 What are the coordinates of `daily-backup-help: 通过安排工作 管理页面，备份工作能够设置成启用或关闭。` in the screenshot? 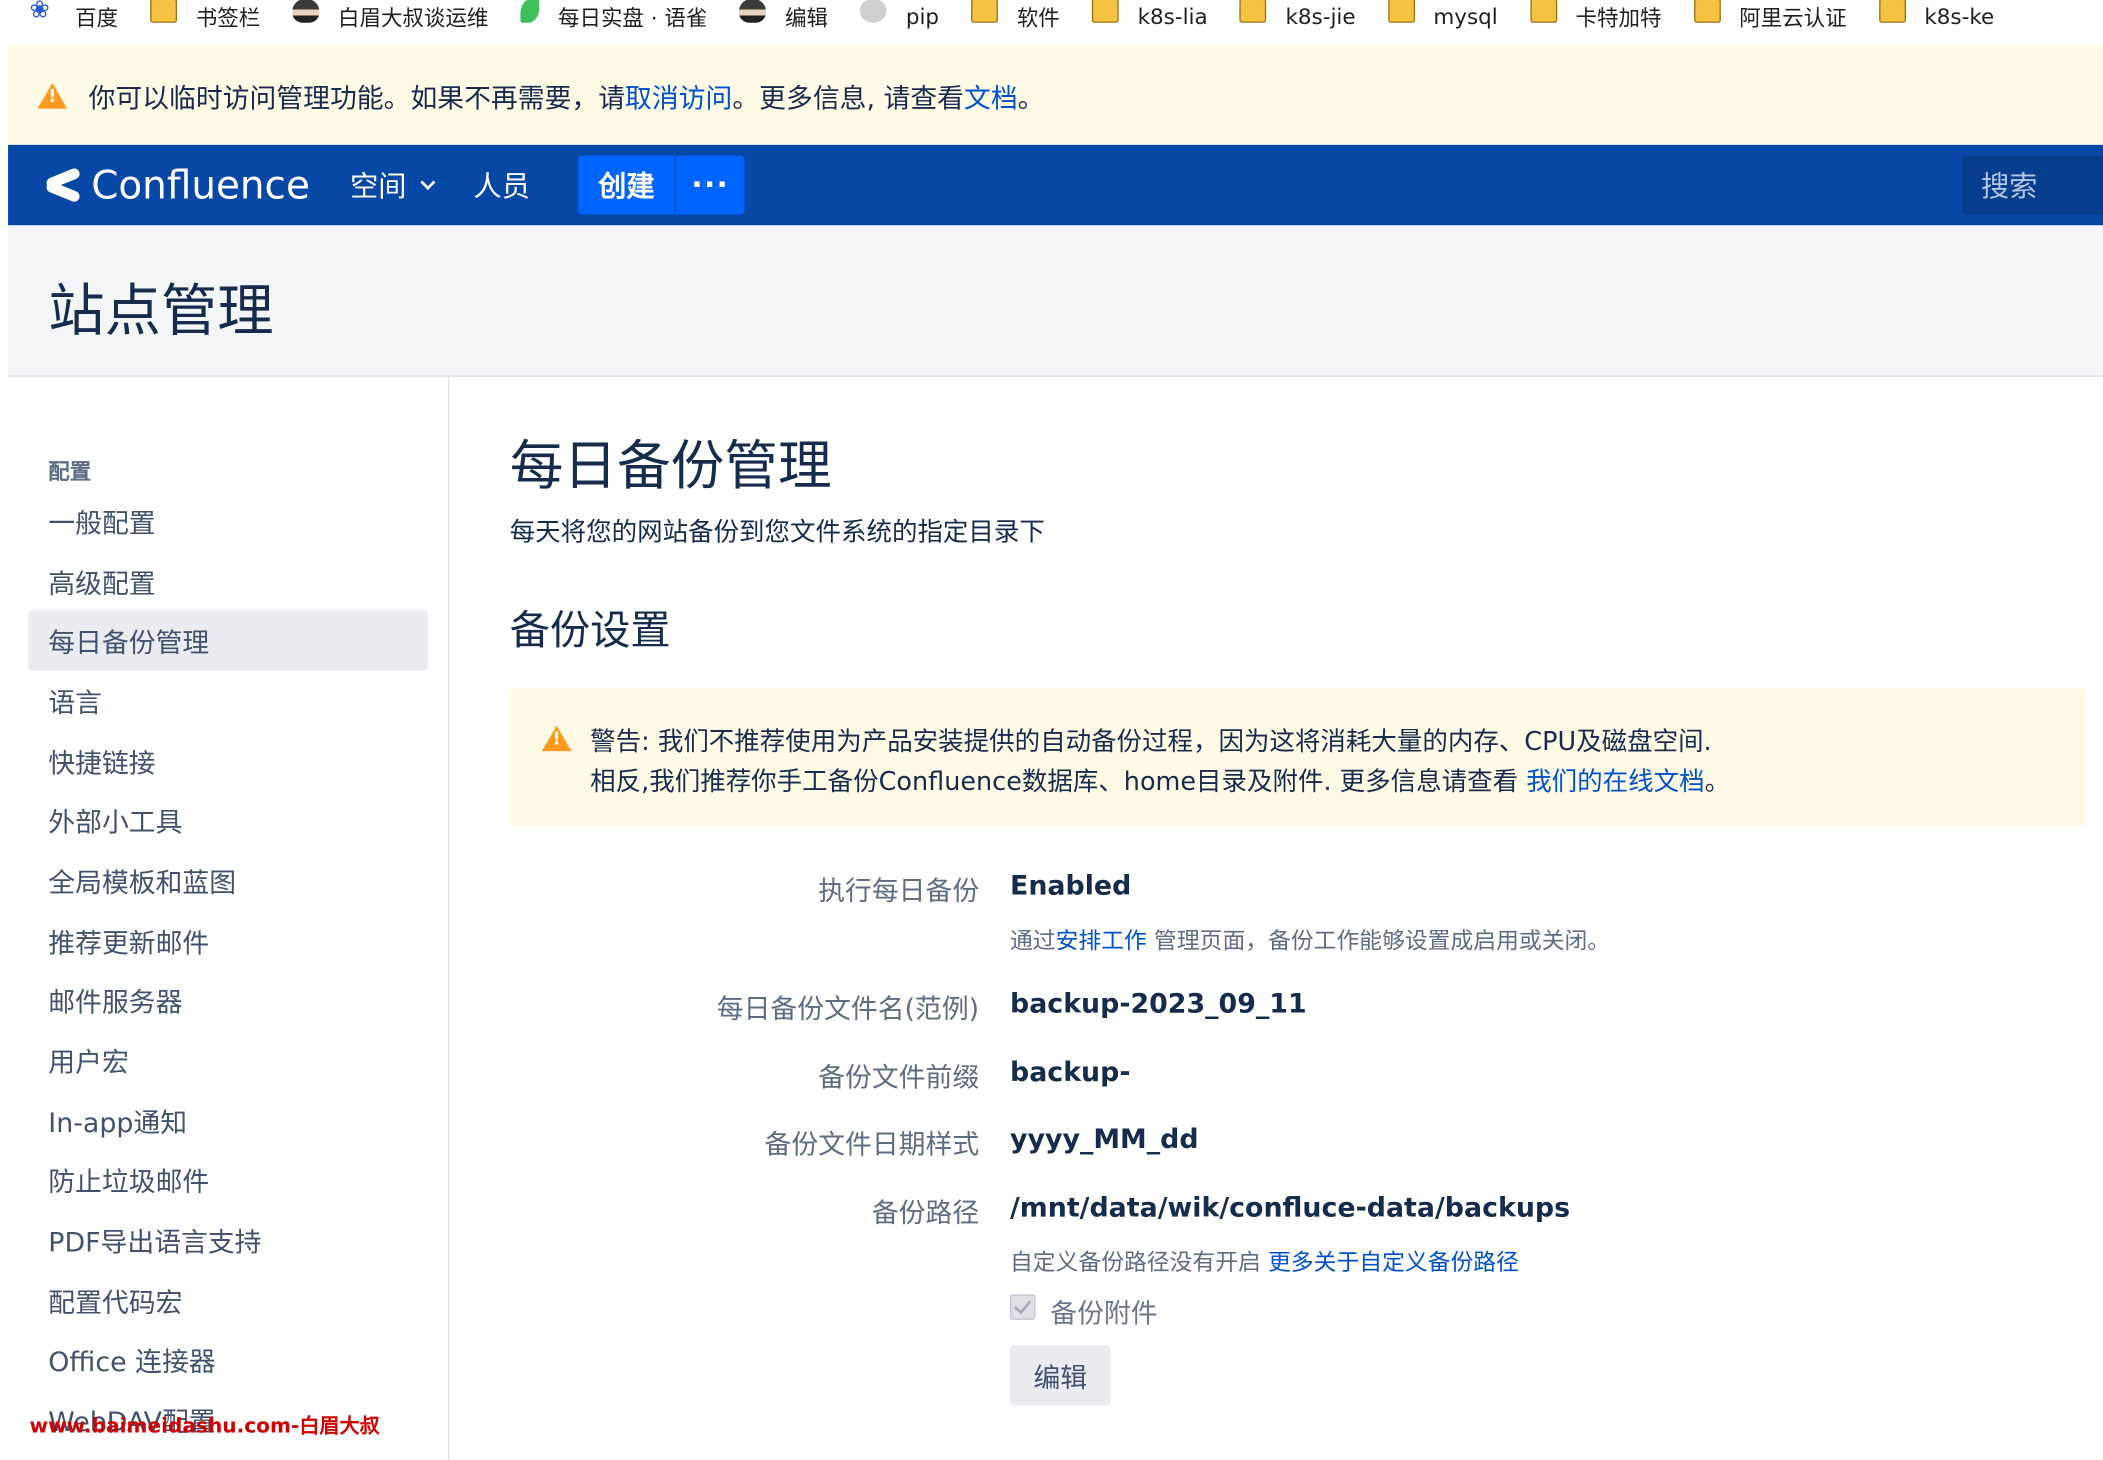 It's located at (1310, 938).